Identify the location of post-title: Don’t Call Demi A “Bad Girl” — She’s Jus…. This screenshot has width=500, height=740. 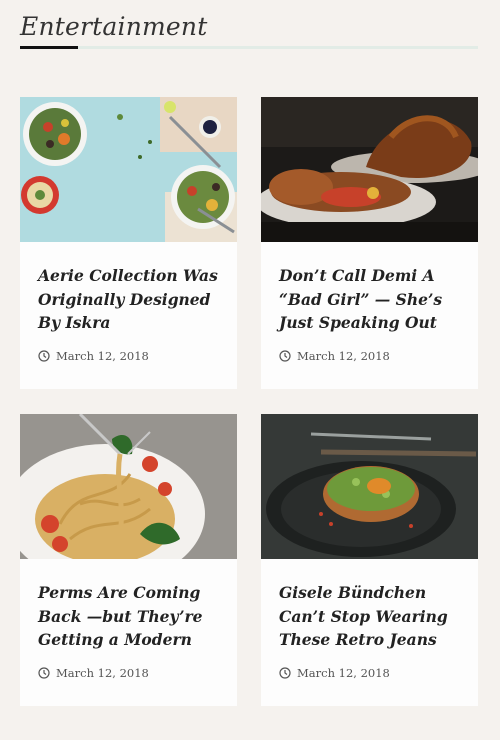
(370, 299).